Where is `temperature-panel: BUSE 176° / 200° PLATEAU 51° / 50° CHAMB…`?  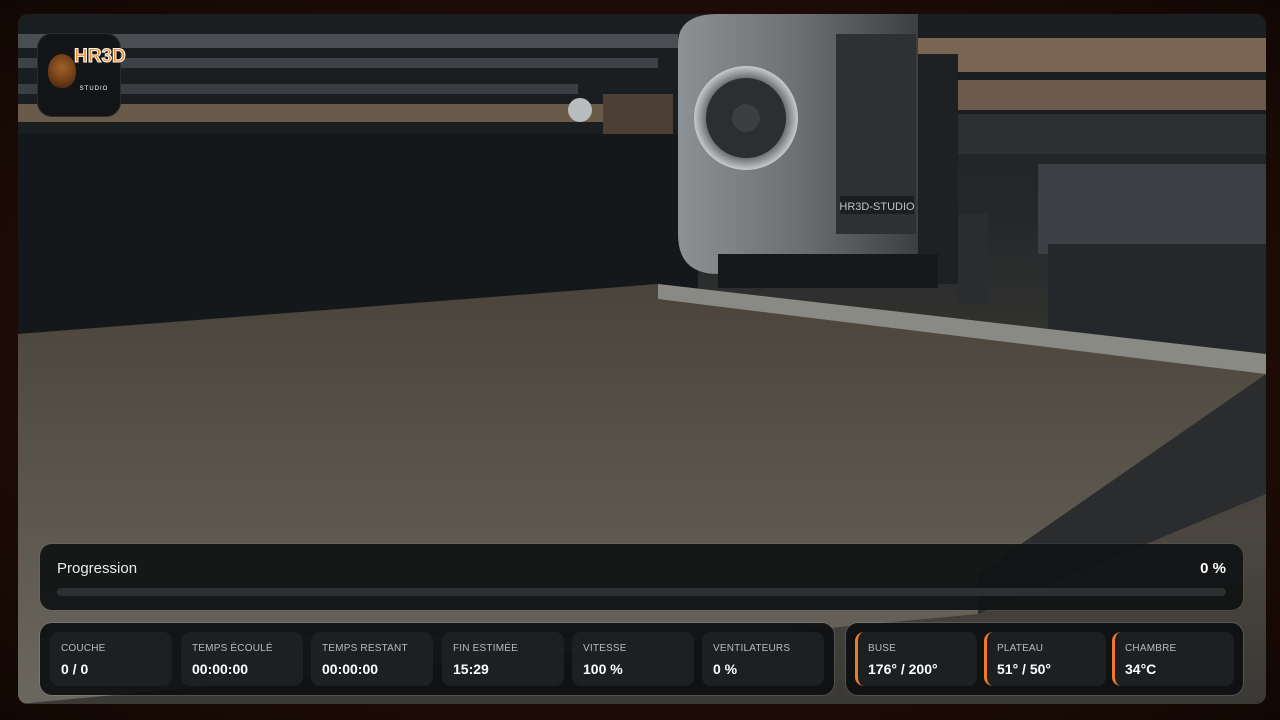
temperature-panel: BUSE 176° / 200° PLATEAU 51° / 50° CHAMB… is located at coordinates (1044, 659).